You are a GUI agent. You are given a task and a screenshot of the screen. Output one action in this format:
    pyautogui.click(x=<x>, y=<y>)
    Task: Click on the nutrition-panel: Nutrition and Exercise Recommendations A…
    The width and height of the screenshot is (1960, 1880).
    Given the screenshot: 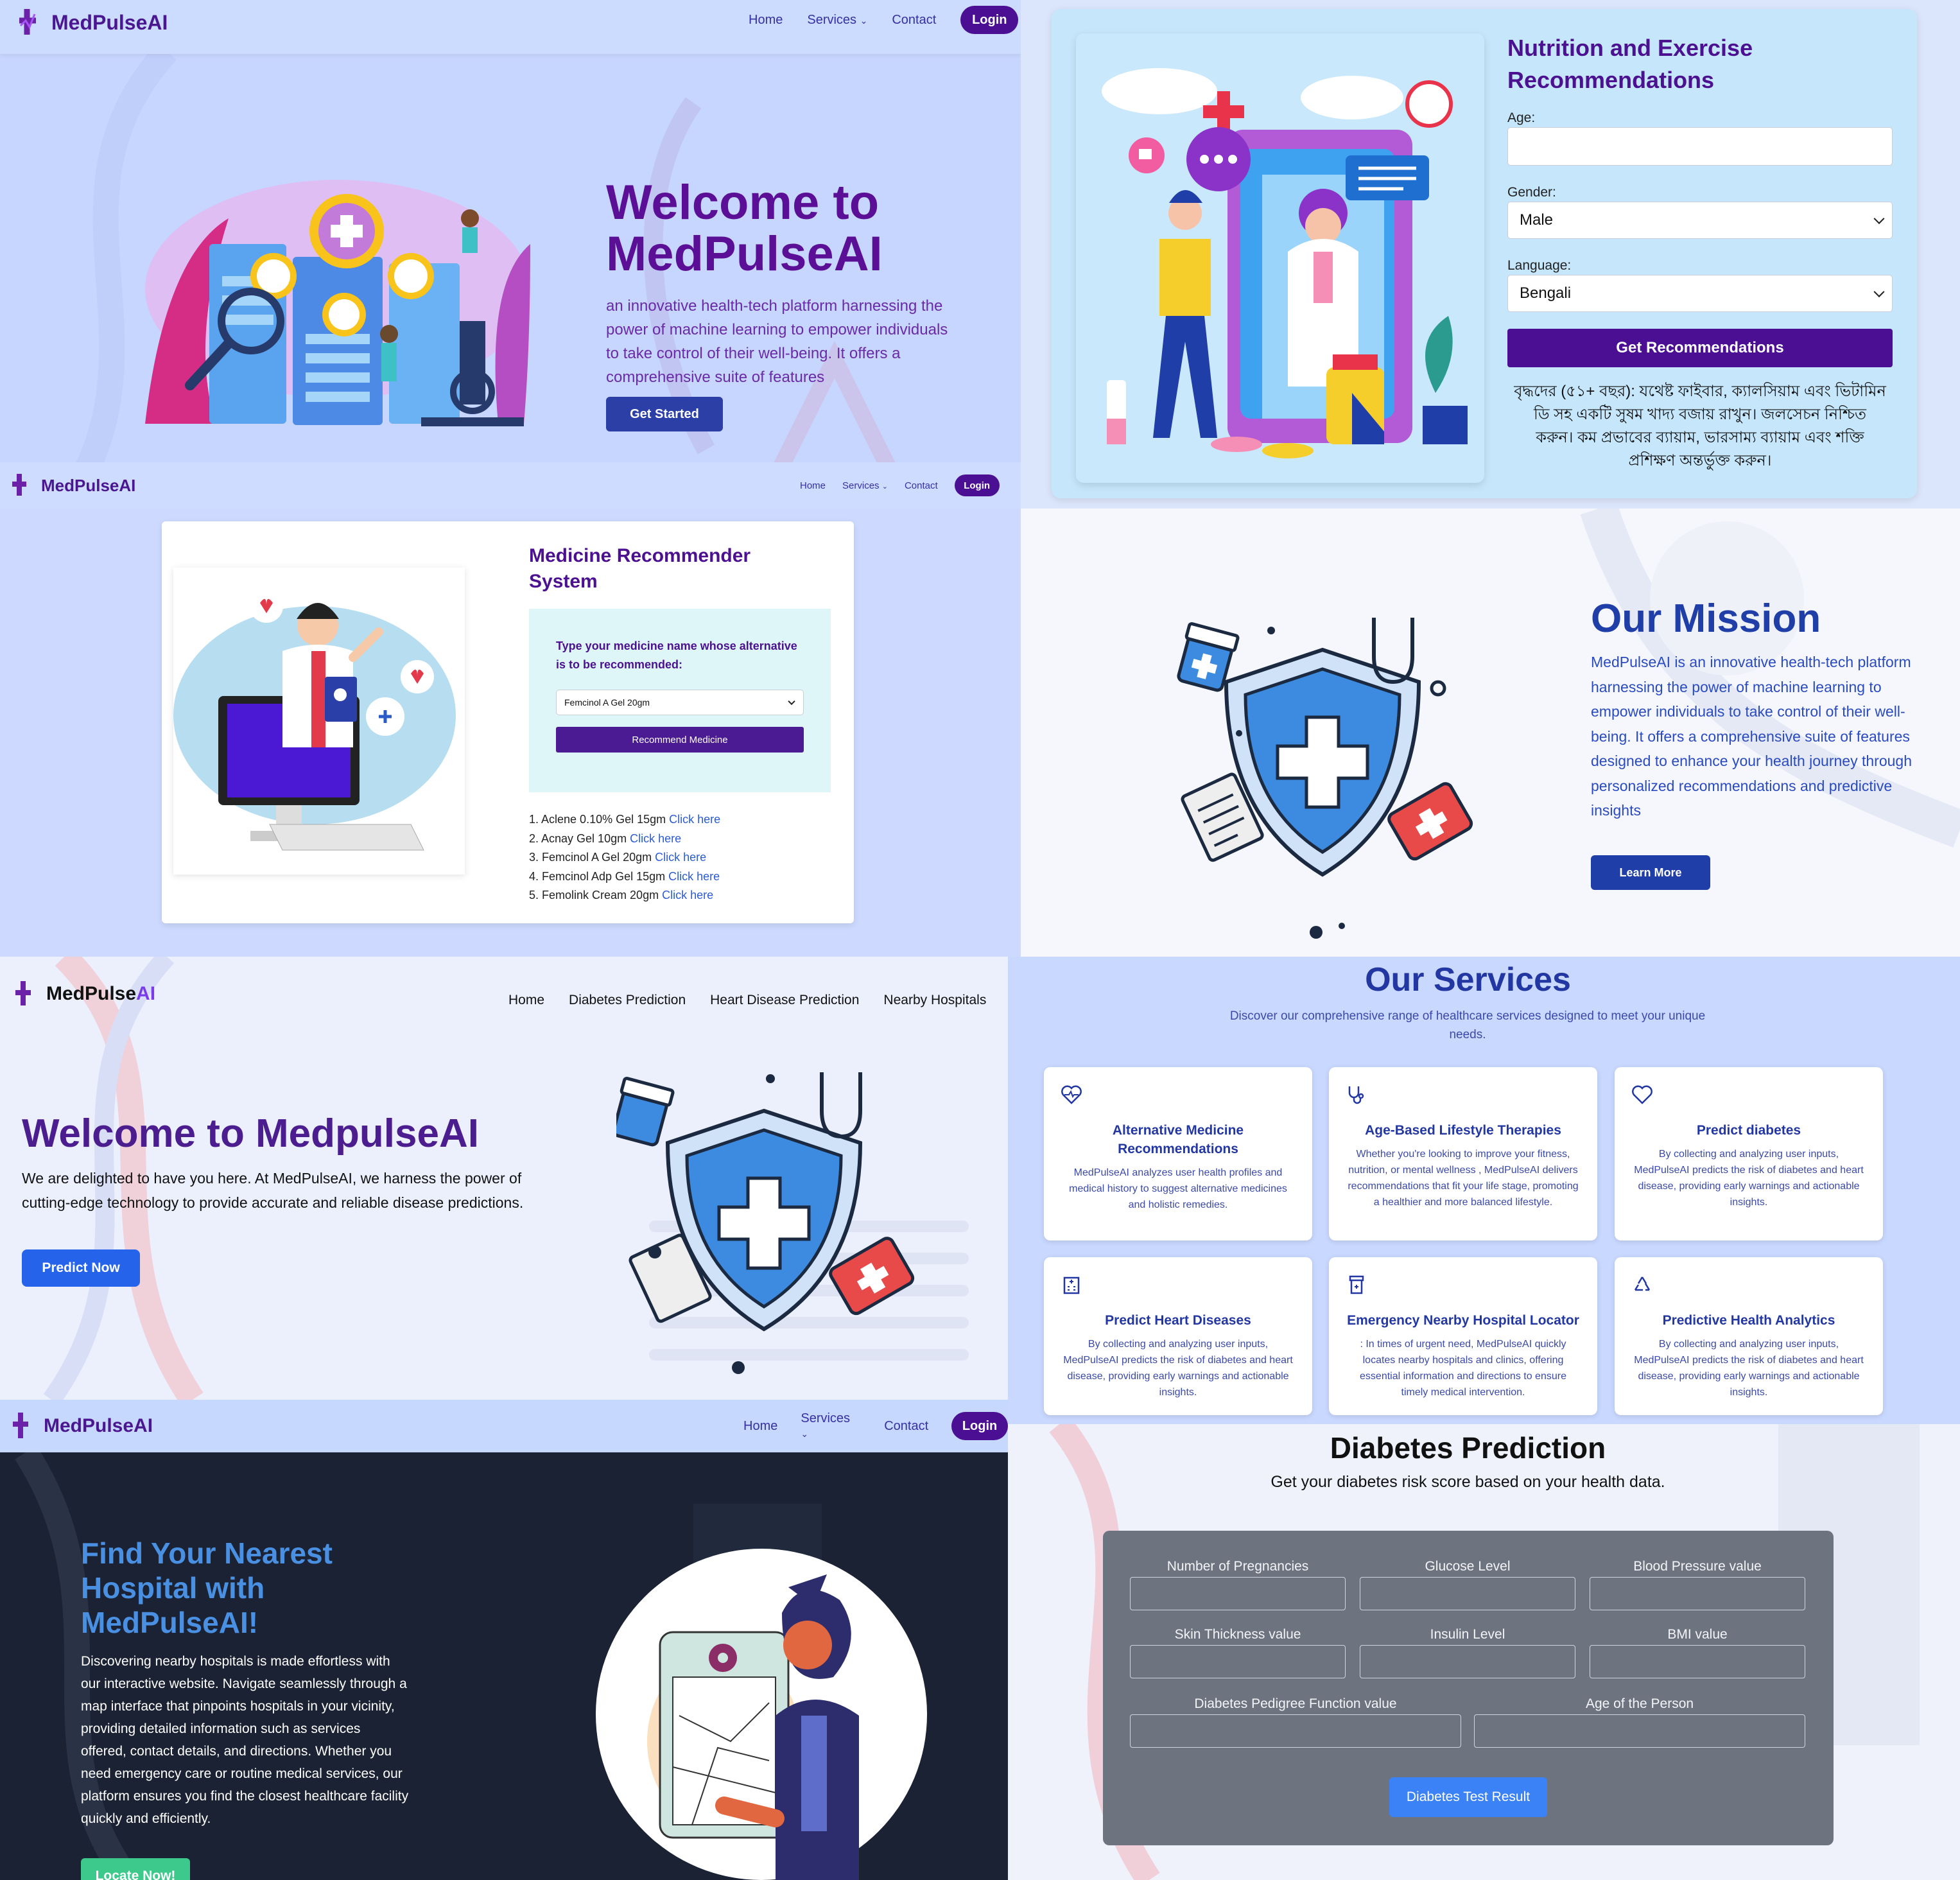 What is the action you would take?
    pyautogui.click(x=1490, y=254)
    